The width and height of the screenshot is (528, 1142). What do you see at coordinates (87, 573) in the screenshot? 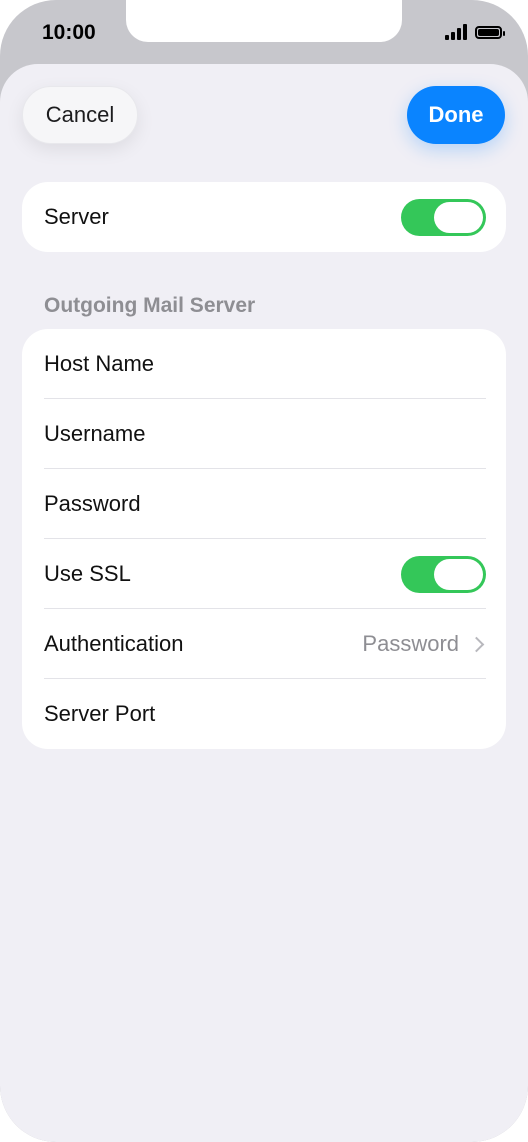
I see `use-ssl-label: Use SSL` at bounding box center [87, 573].